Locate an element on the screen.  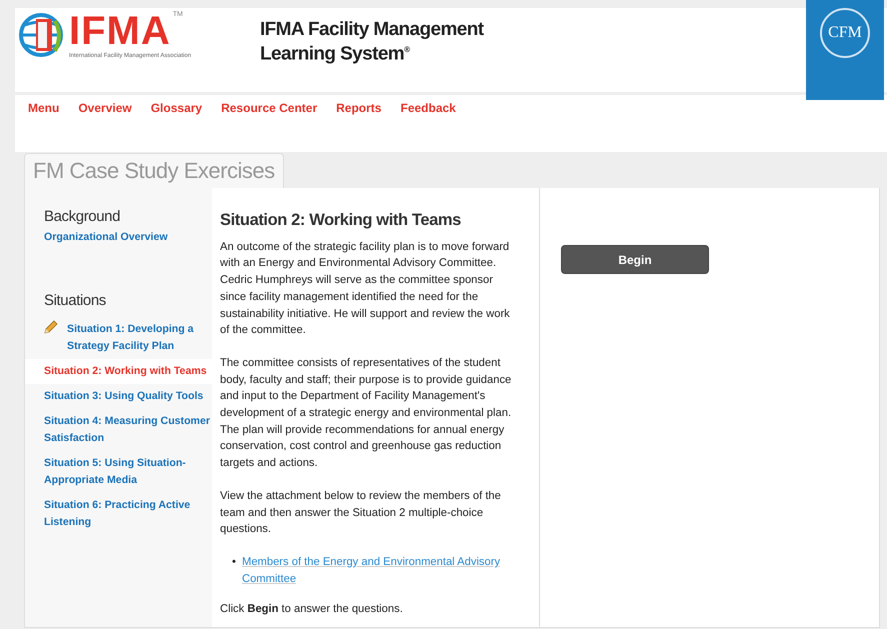
globe-logo-icon is located at coordinates (42, 35).